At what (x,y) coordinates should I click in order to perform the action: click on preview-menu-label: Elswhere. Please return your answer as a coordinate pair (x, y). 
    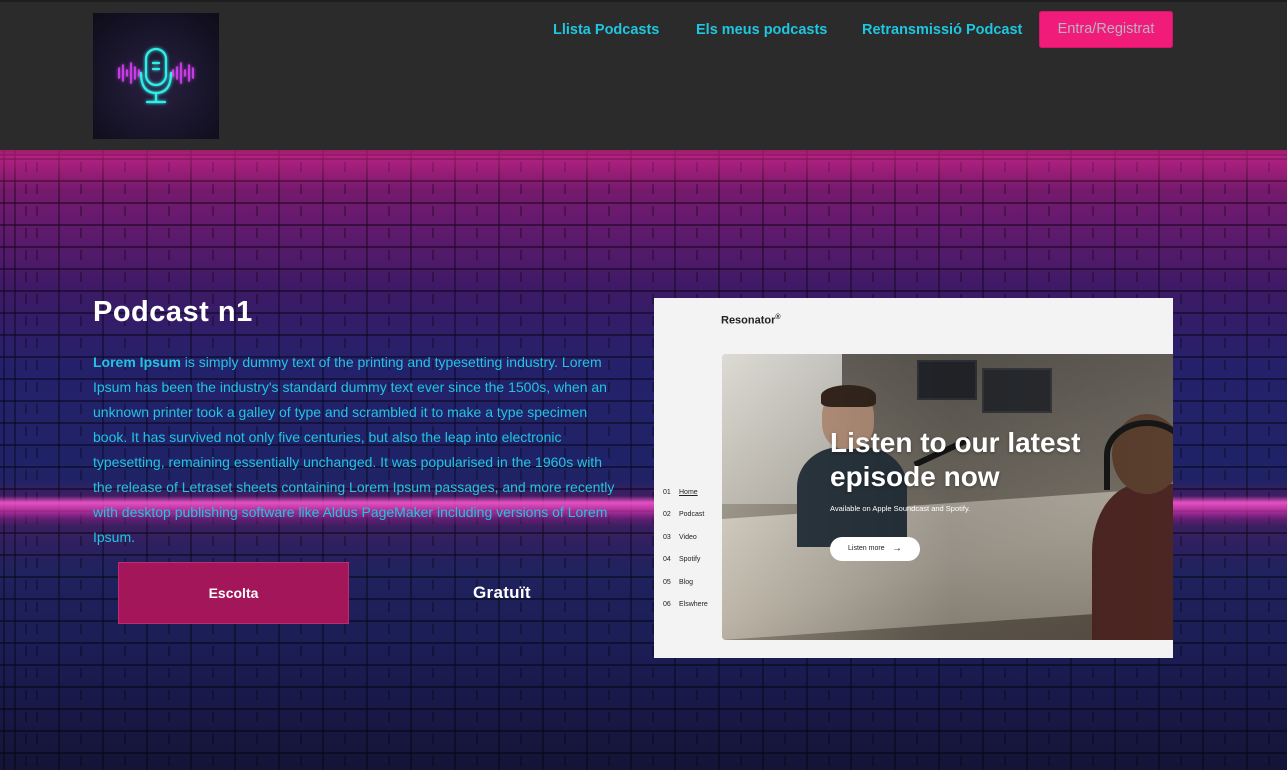
    Looking at the image, I should click on (693, 604).